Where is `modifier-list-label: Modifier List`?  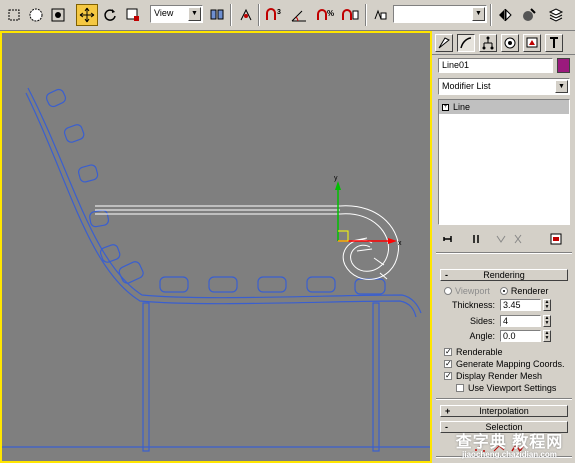 modifier-list-label: Modifier List is located at coordinates (466, 86).